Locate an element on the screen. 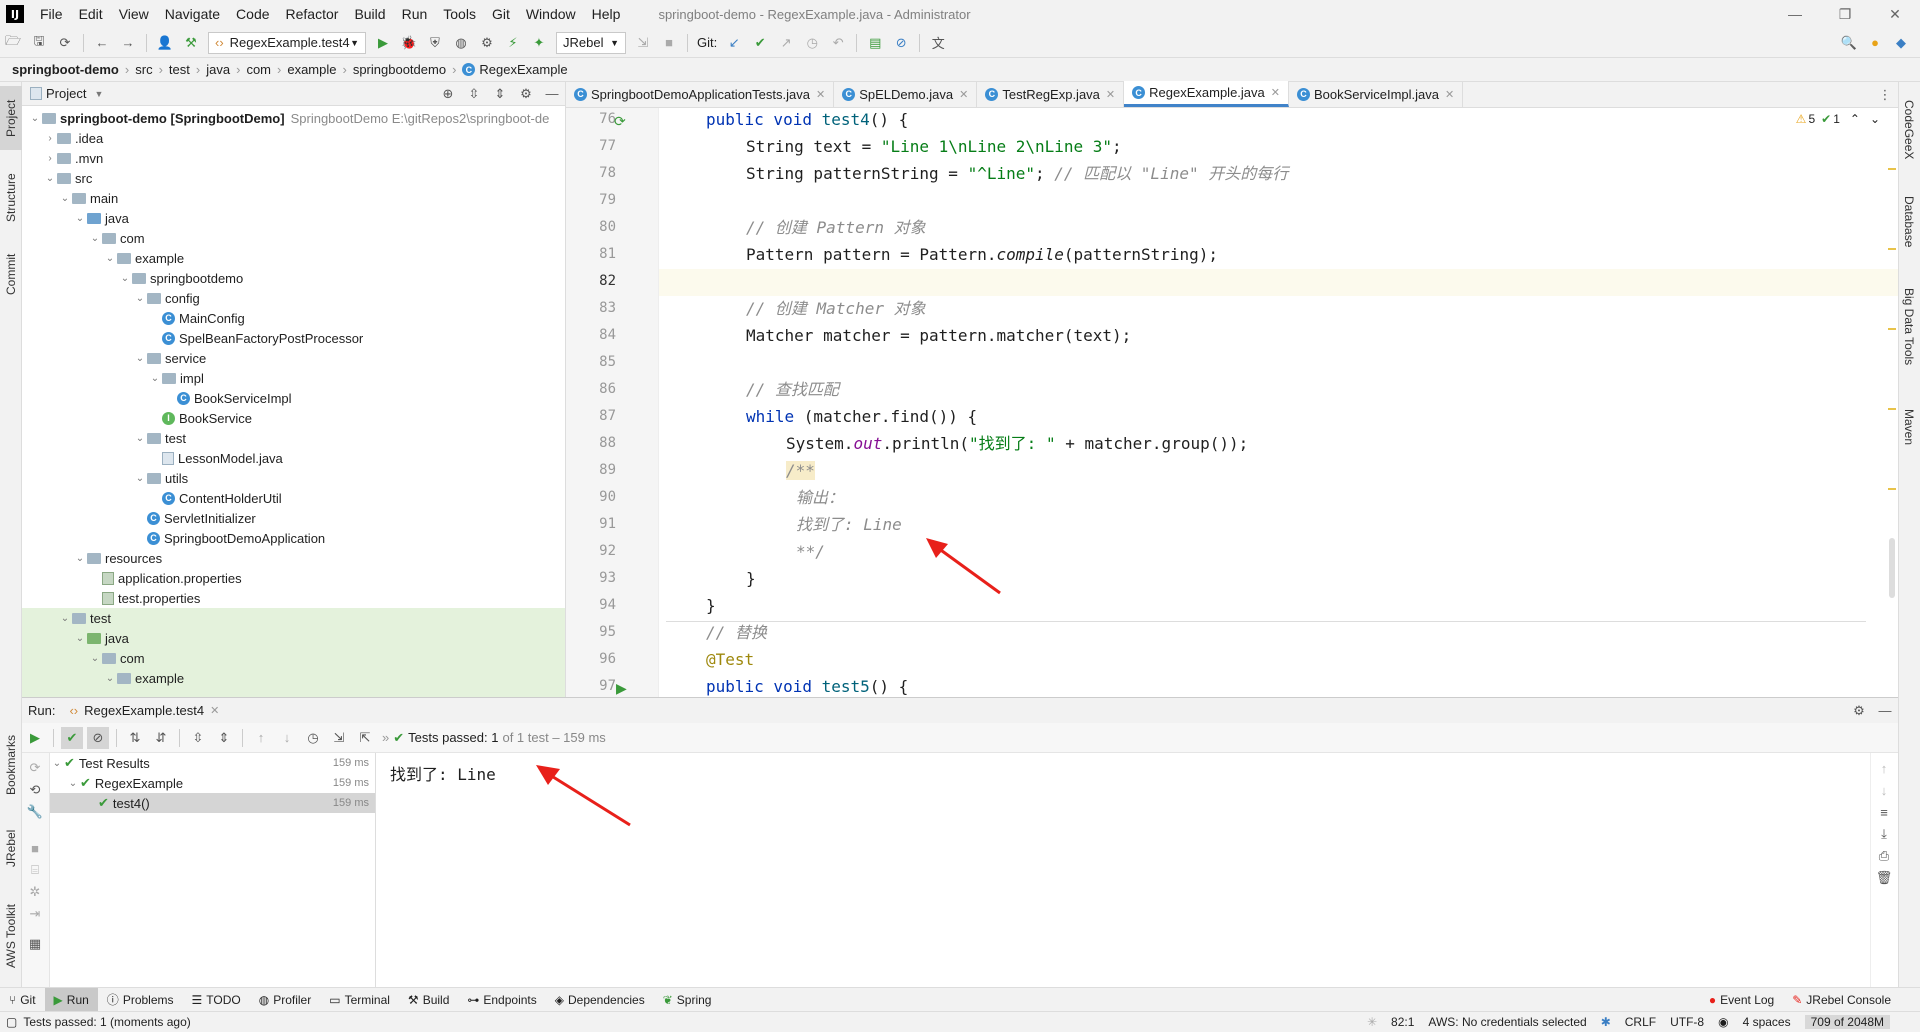 The width and height of the screenshot is (1920, 1032). scroll-thumb is located at coordinates (1892, 568).